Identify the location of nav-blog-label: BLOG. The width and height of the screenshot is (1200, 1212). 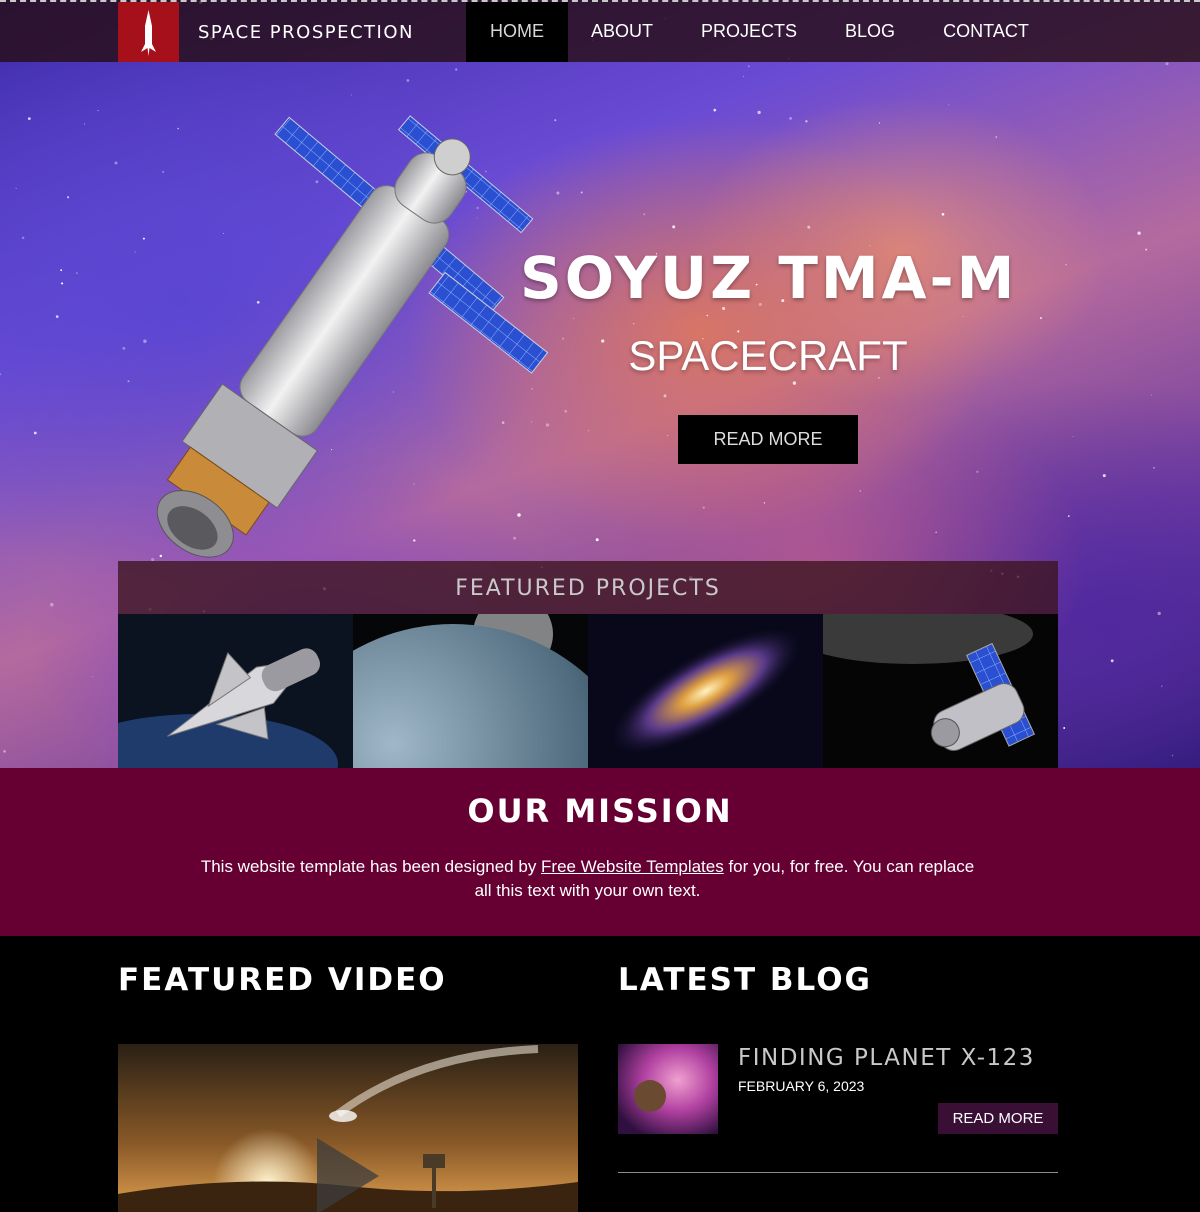
(870, 31).